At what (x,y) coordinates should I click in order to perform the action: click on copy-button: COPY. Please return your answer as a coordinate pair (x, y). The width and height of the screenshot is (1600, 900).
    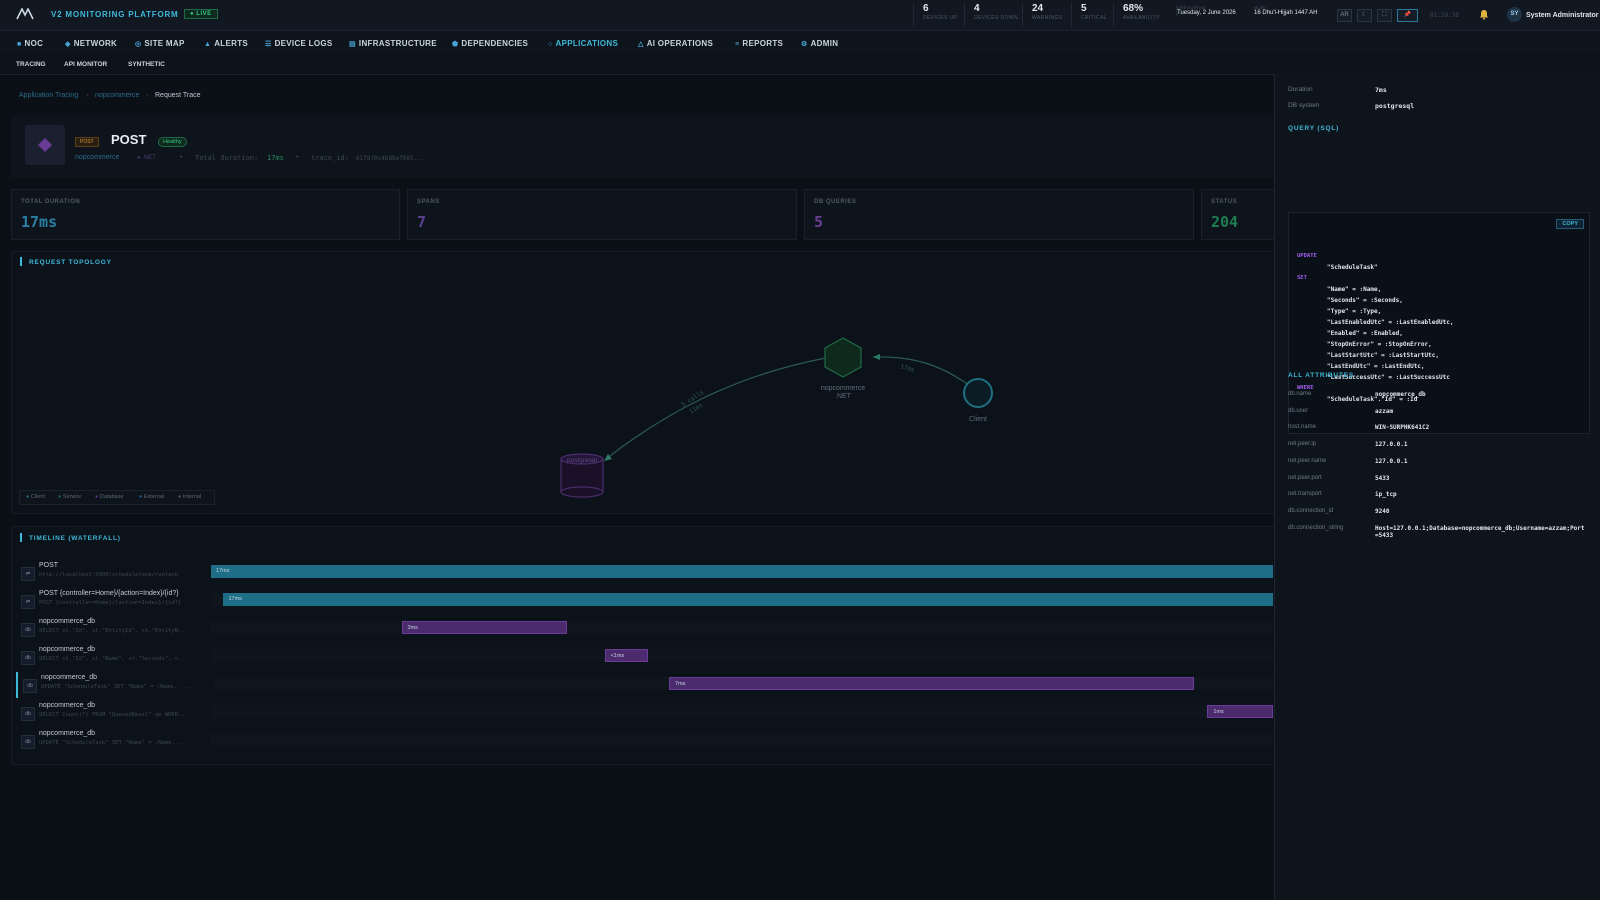
    Looking at the image, I should click on (1570, 224).